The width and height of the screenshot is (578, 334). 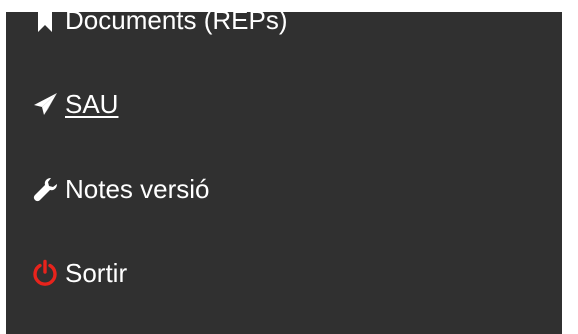 I want to click on menu-item-label: Documents (REPs), so click(x=176, y=23).